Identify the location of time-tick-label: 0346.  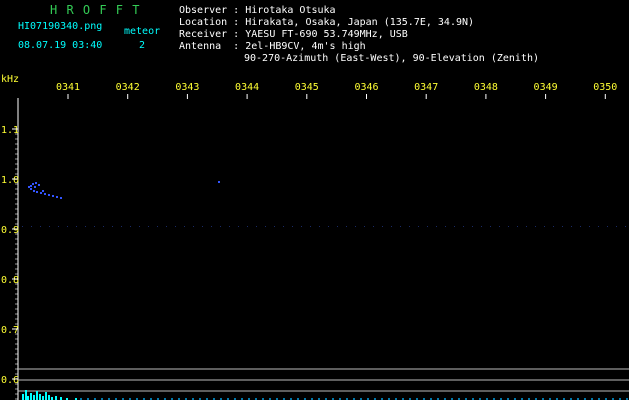
(366, 87).